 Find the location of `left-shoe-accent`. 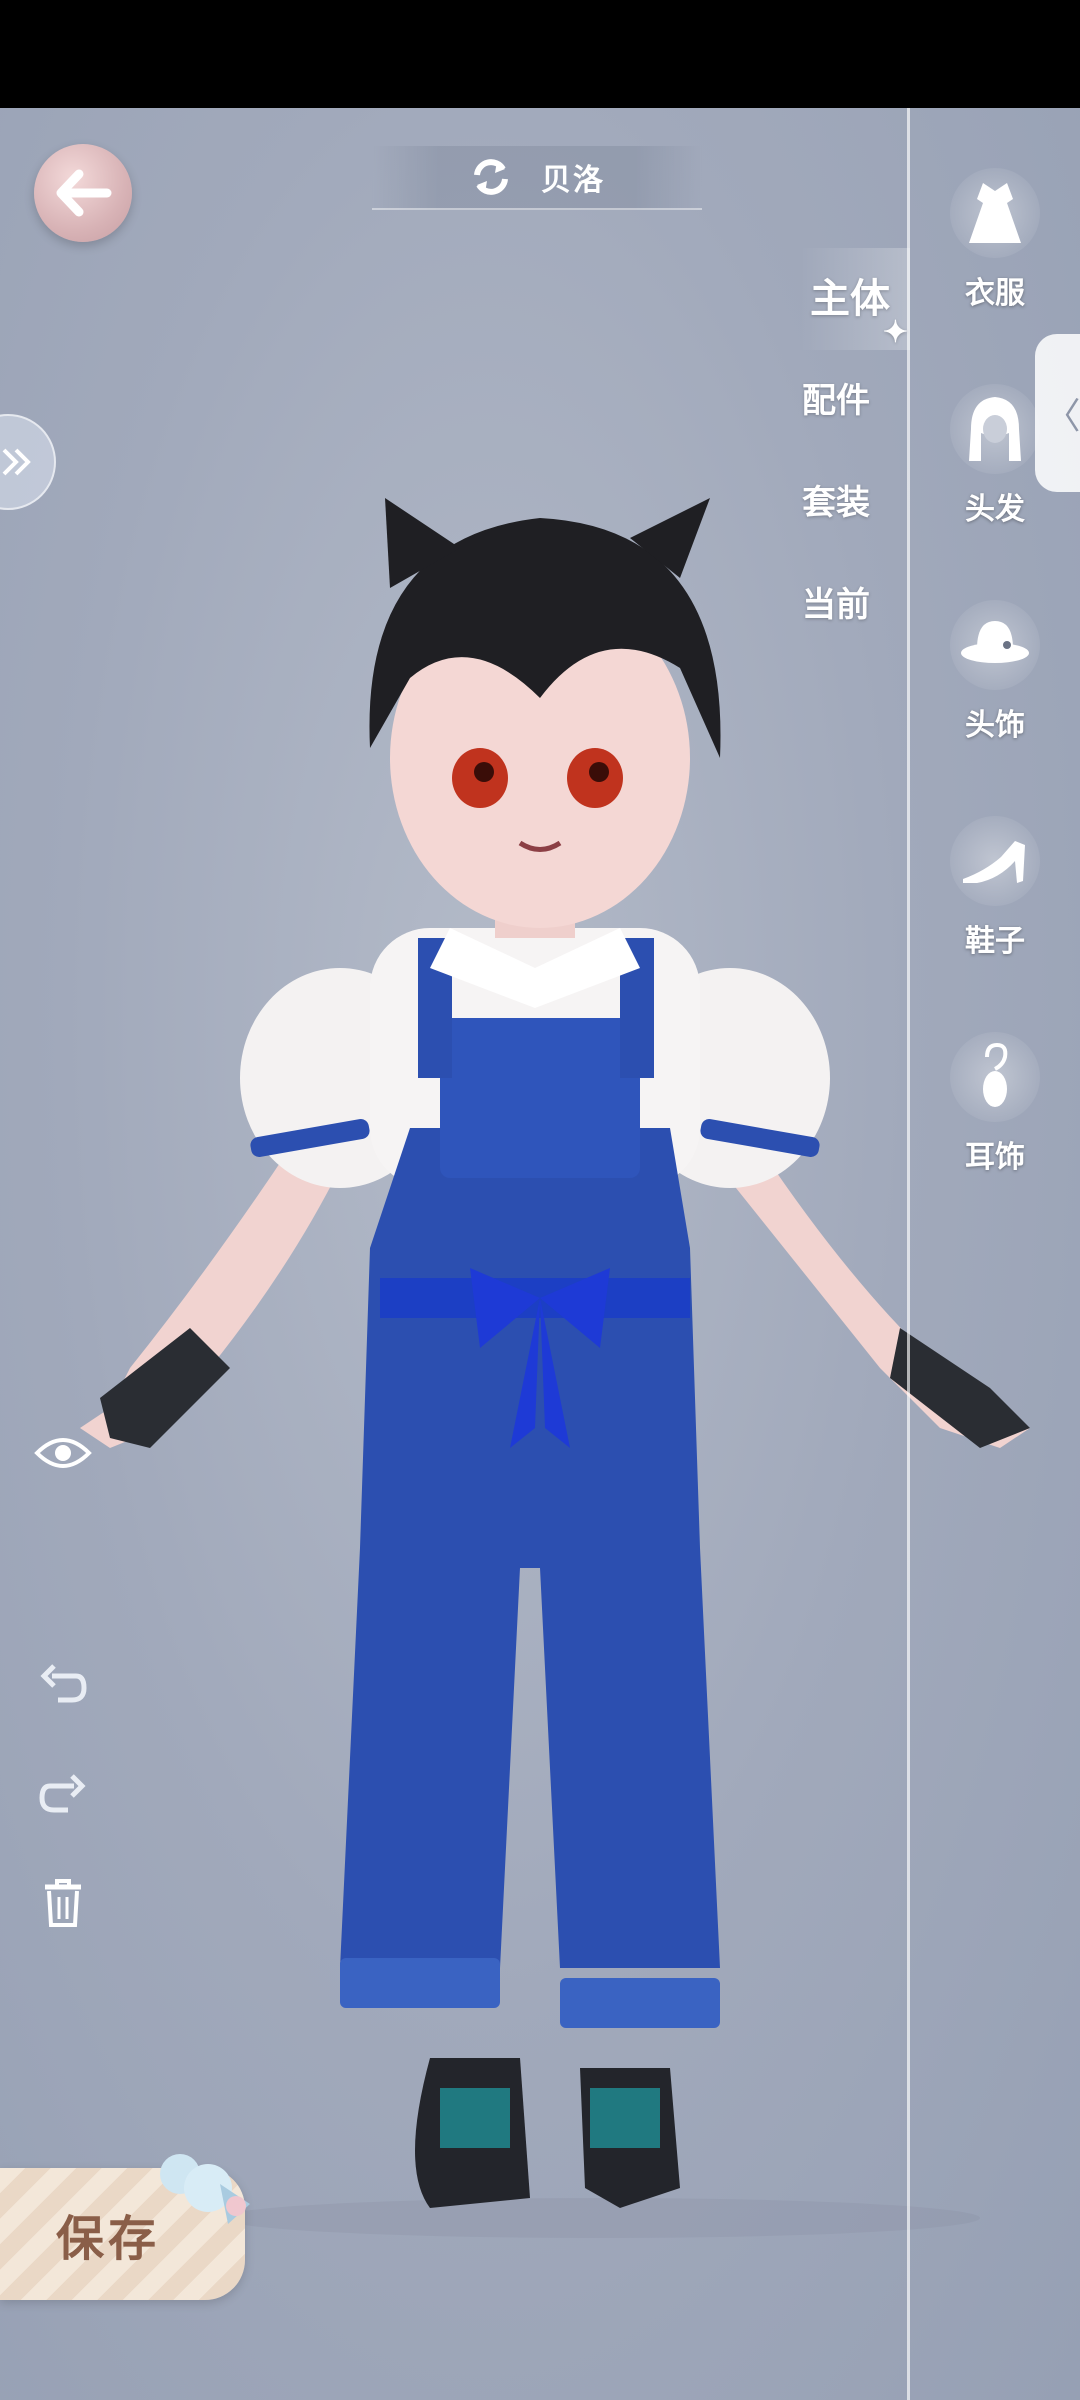

left-shoe-accent is located at coordinates (475, 2118).